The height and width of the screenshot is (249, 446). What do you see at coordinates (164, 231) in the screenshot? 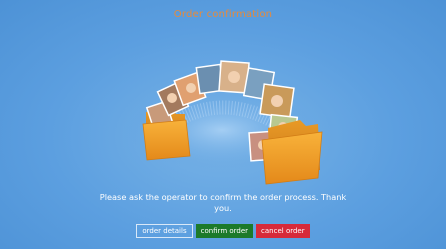
I see `order-details-button: order details` at bounding box center [164, 231].